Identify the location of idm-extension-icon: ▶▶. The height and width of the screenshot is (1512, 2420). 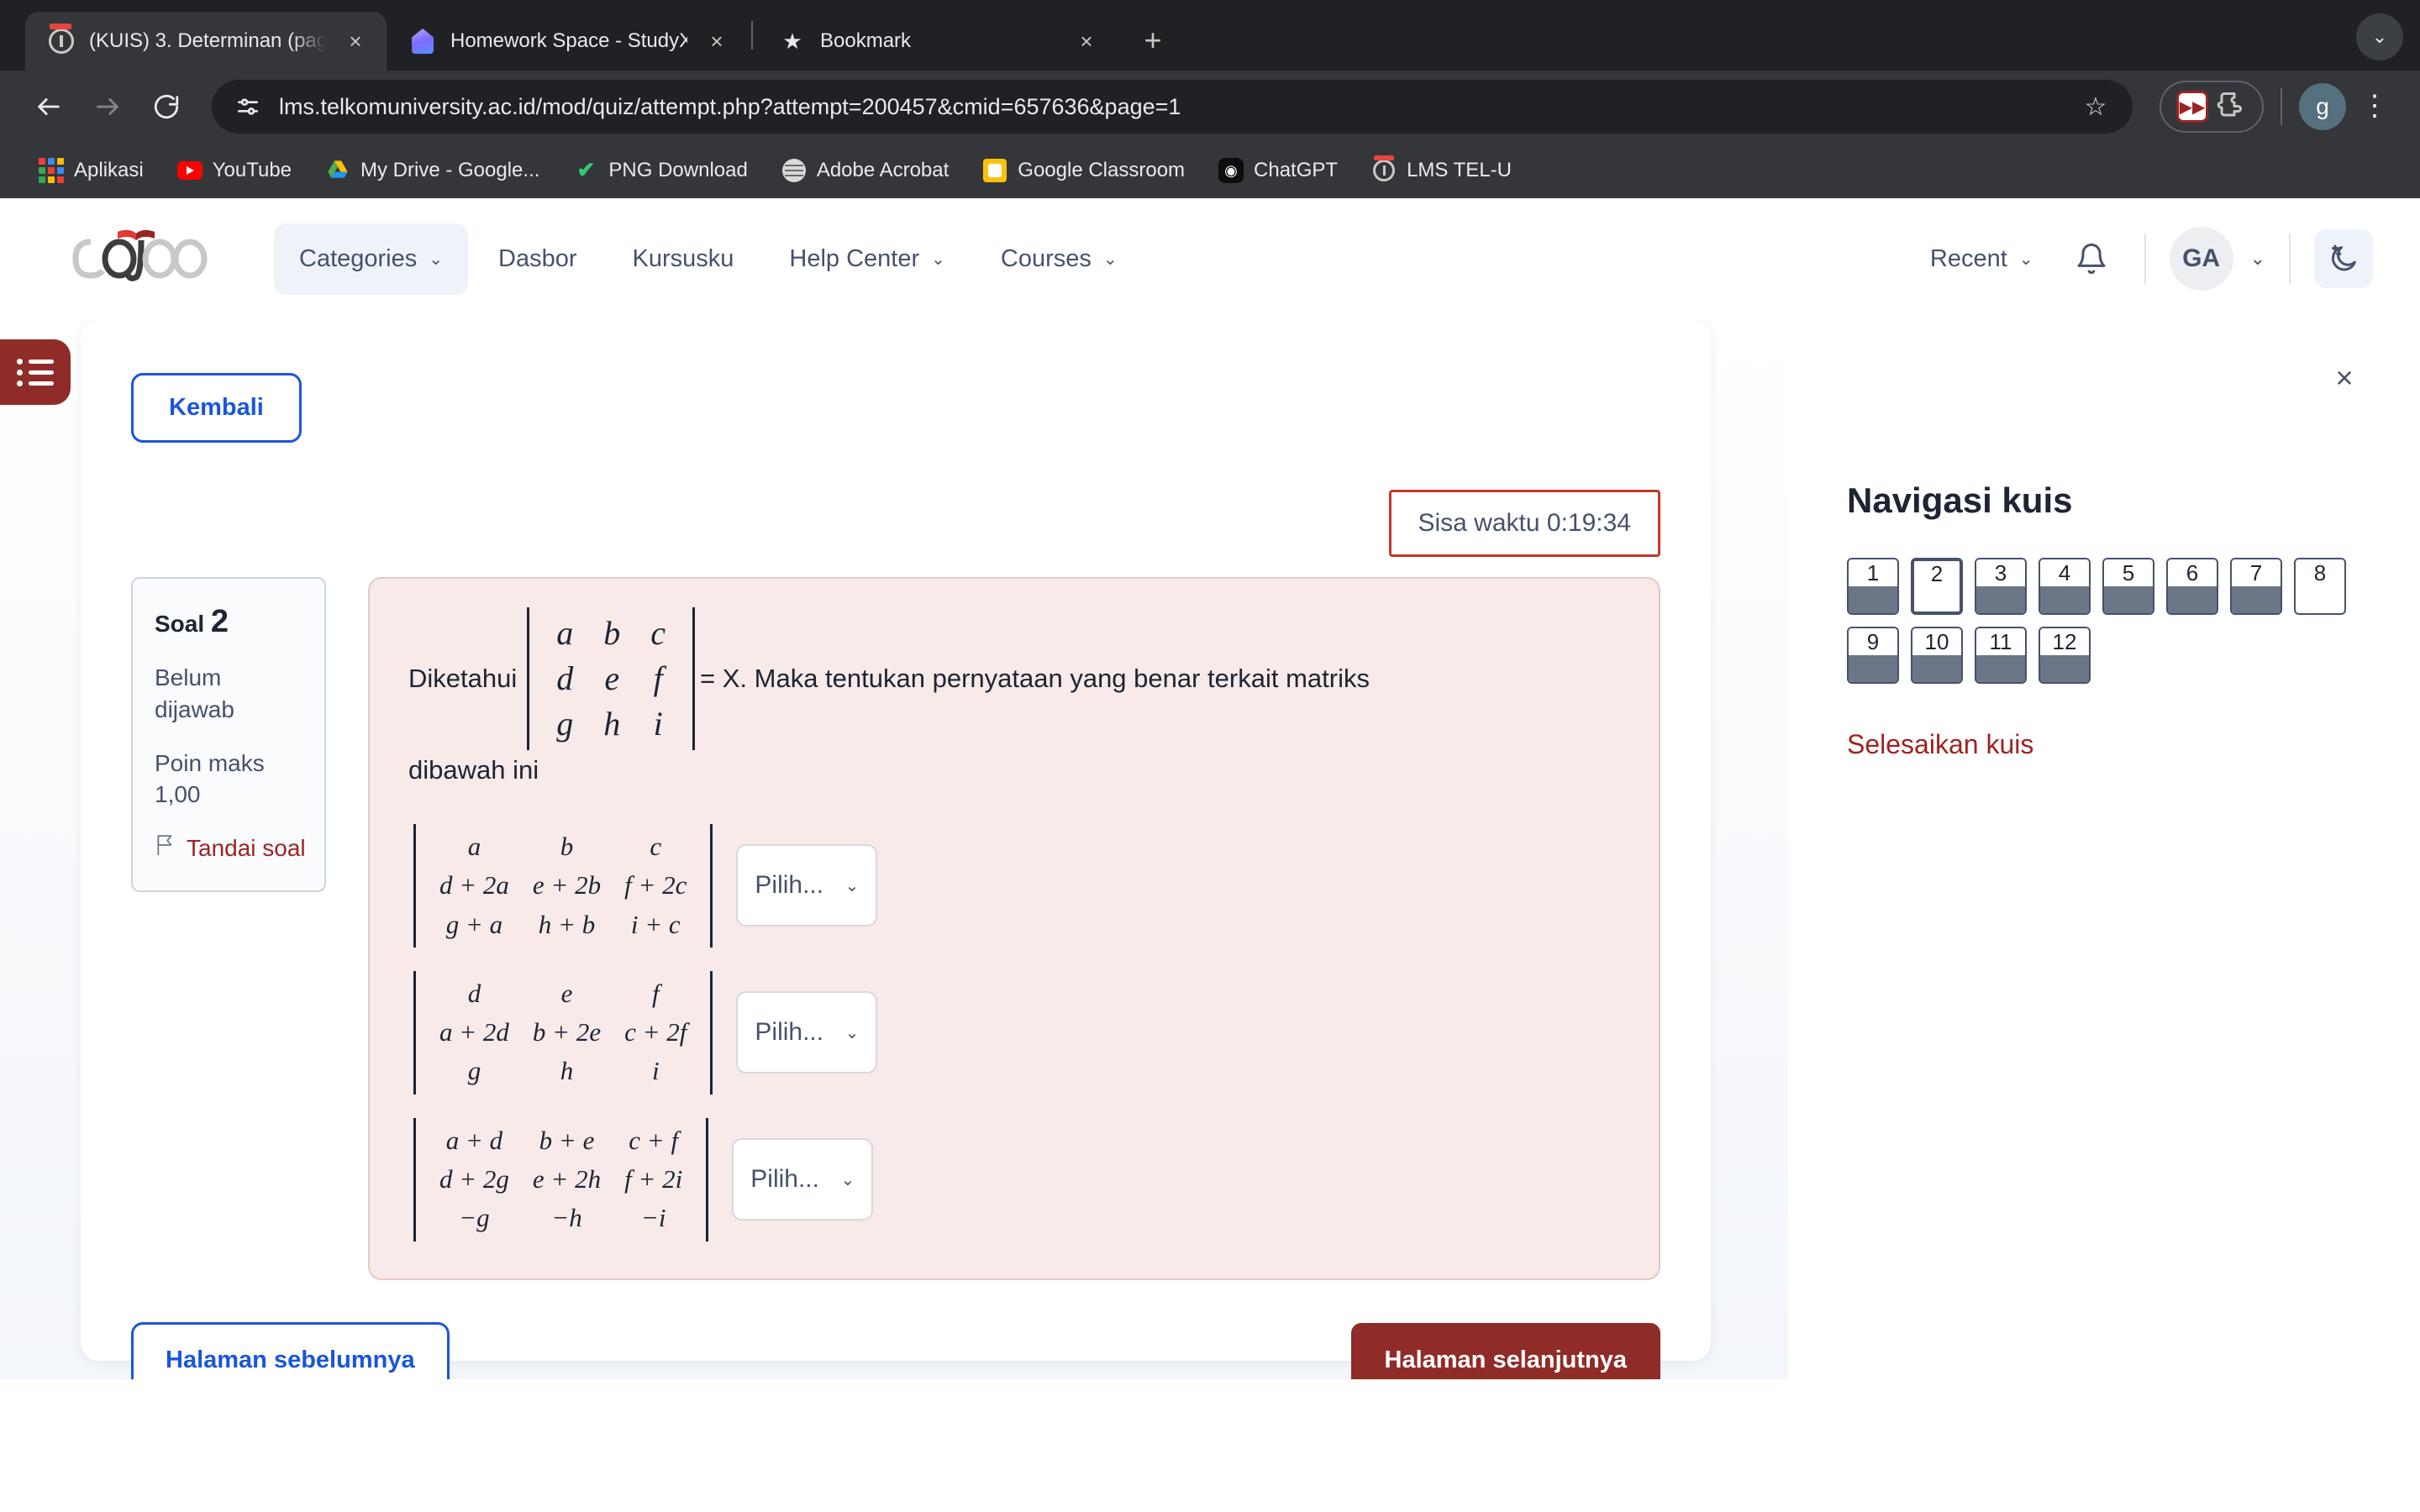
(2192, 107).